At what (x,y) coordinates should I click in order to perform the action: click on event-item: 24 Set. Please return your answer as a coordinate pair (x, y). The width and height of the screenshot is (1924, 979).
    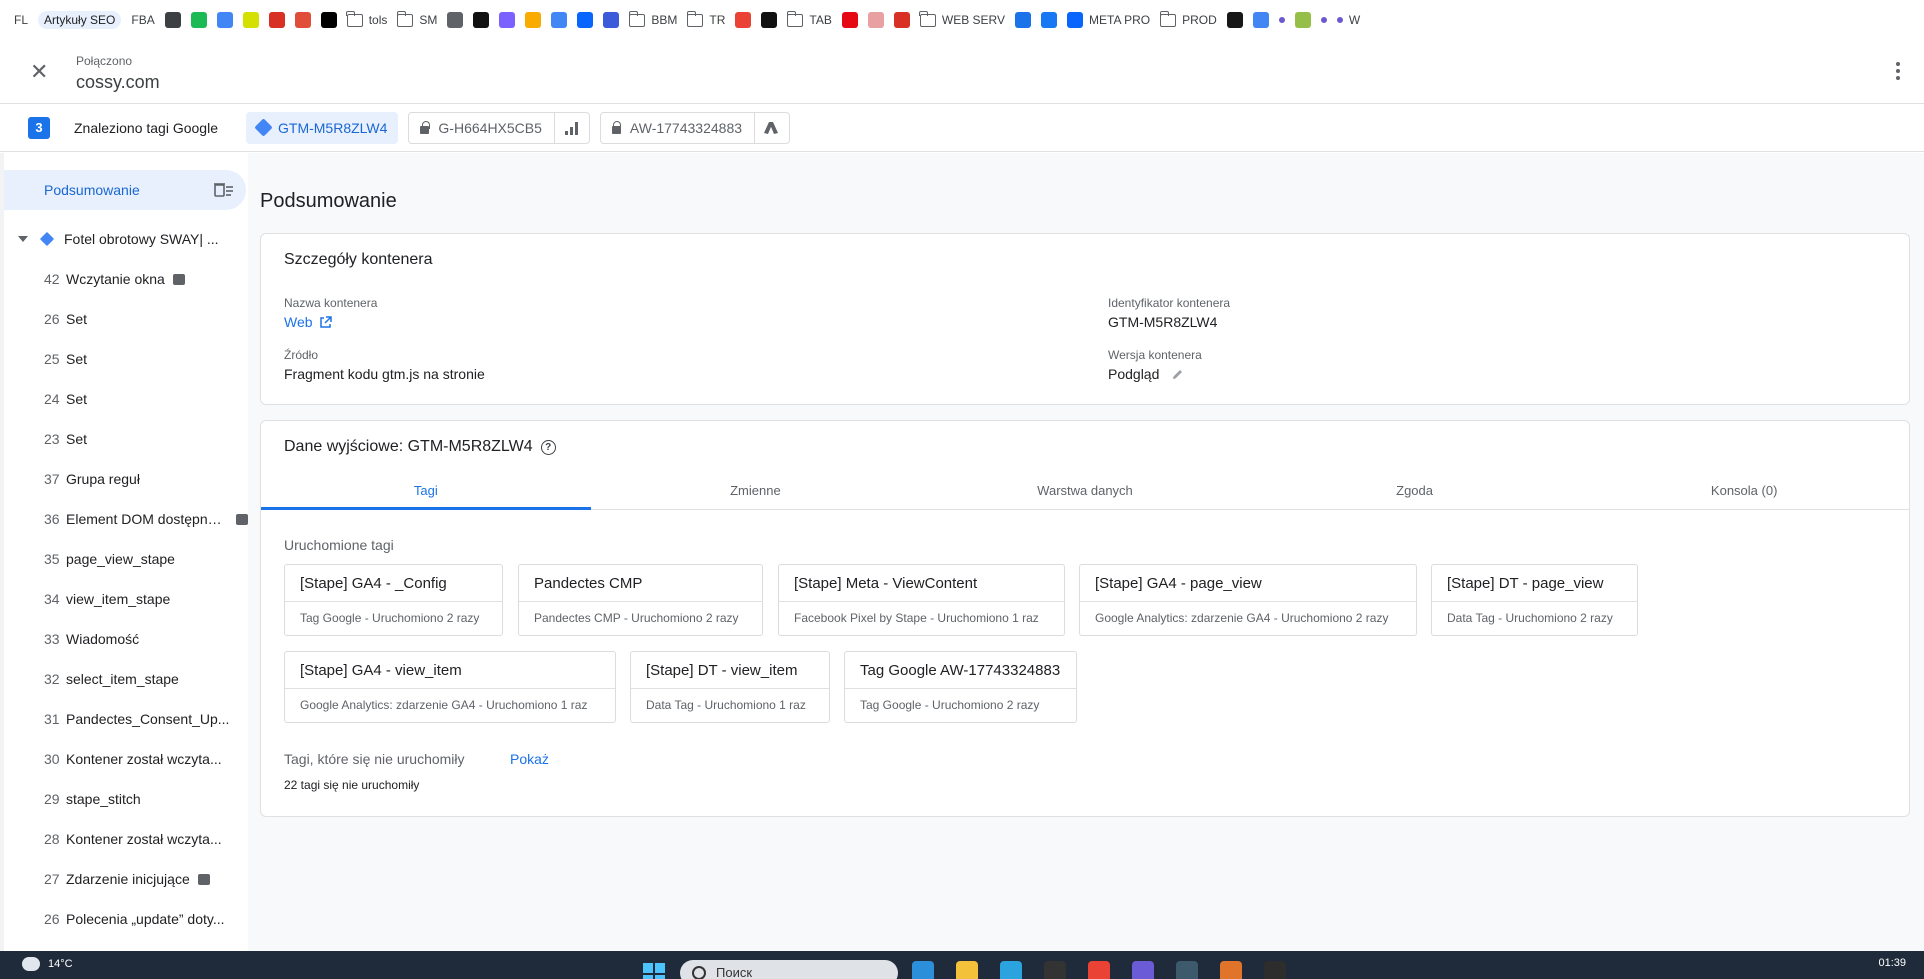
    Looking at the image, I should click on (126, 399).